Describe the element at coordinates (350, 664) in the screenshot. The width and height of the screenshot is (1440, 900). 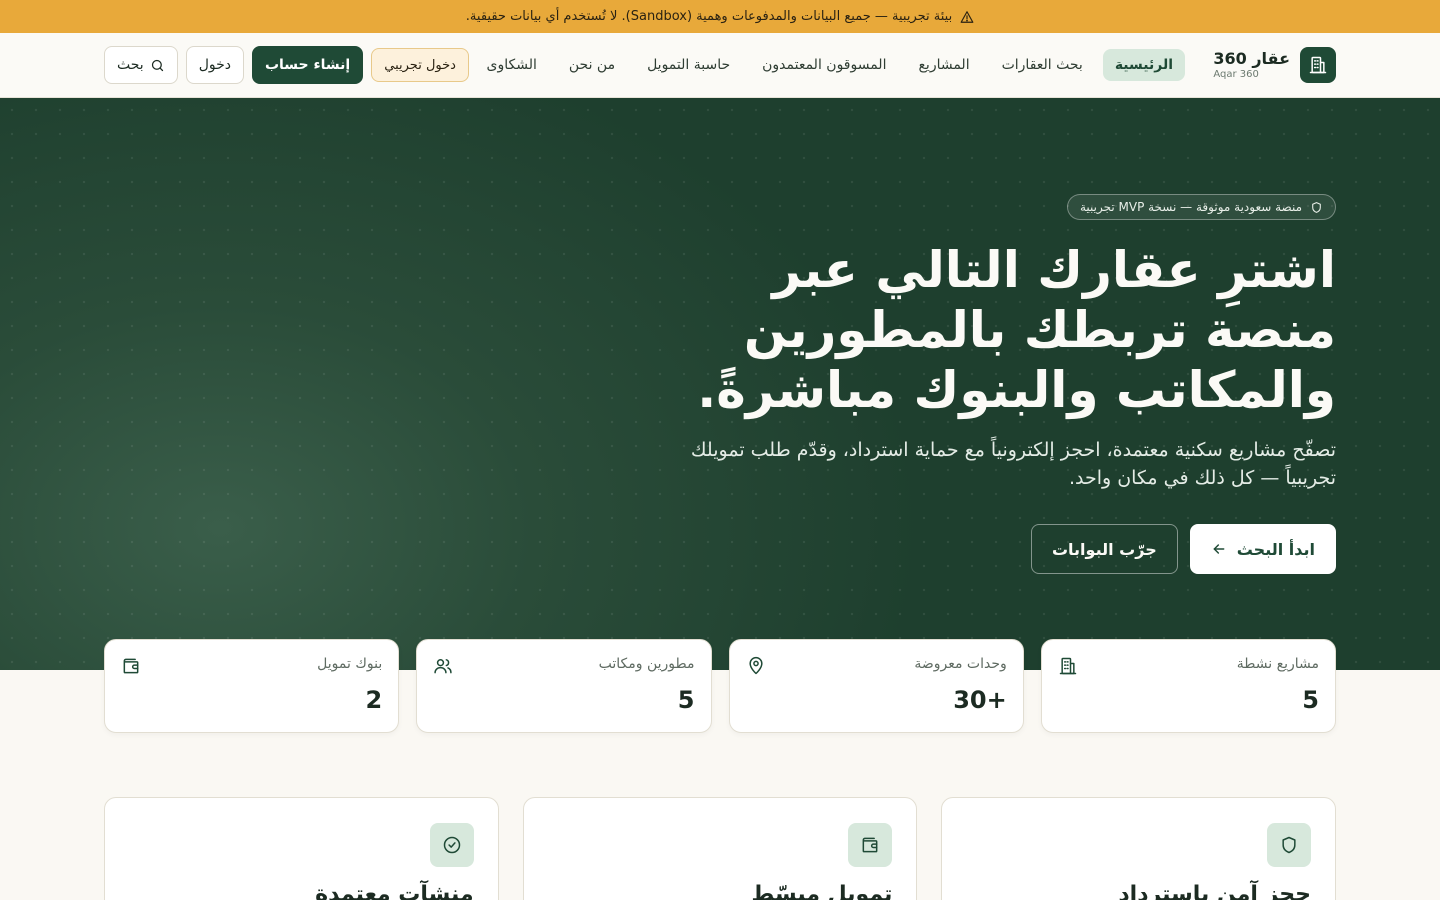
I see `stat-label: بنوك تمويل` at that location.